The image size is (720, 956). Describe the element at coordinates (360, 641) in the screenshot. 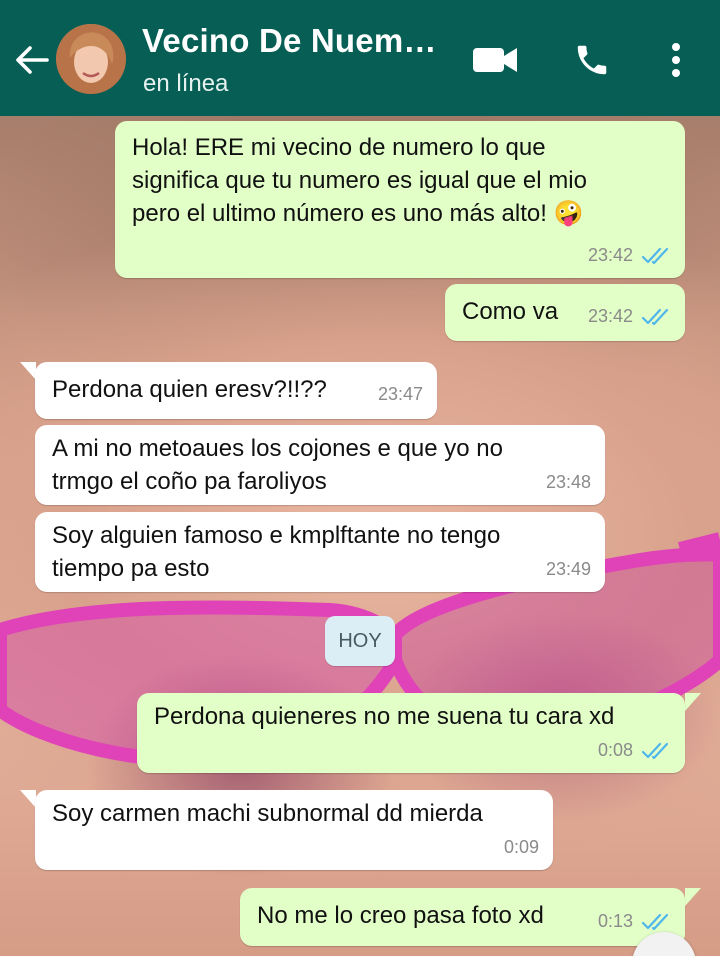

I see `date-separator: HOY` at that location.